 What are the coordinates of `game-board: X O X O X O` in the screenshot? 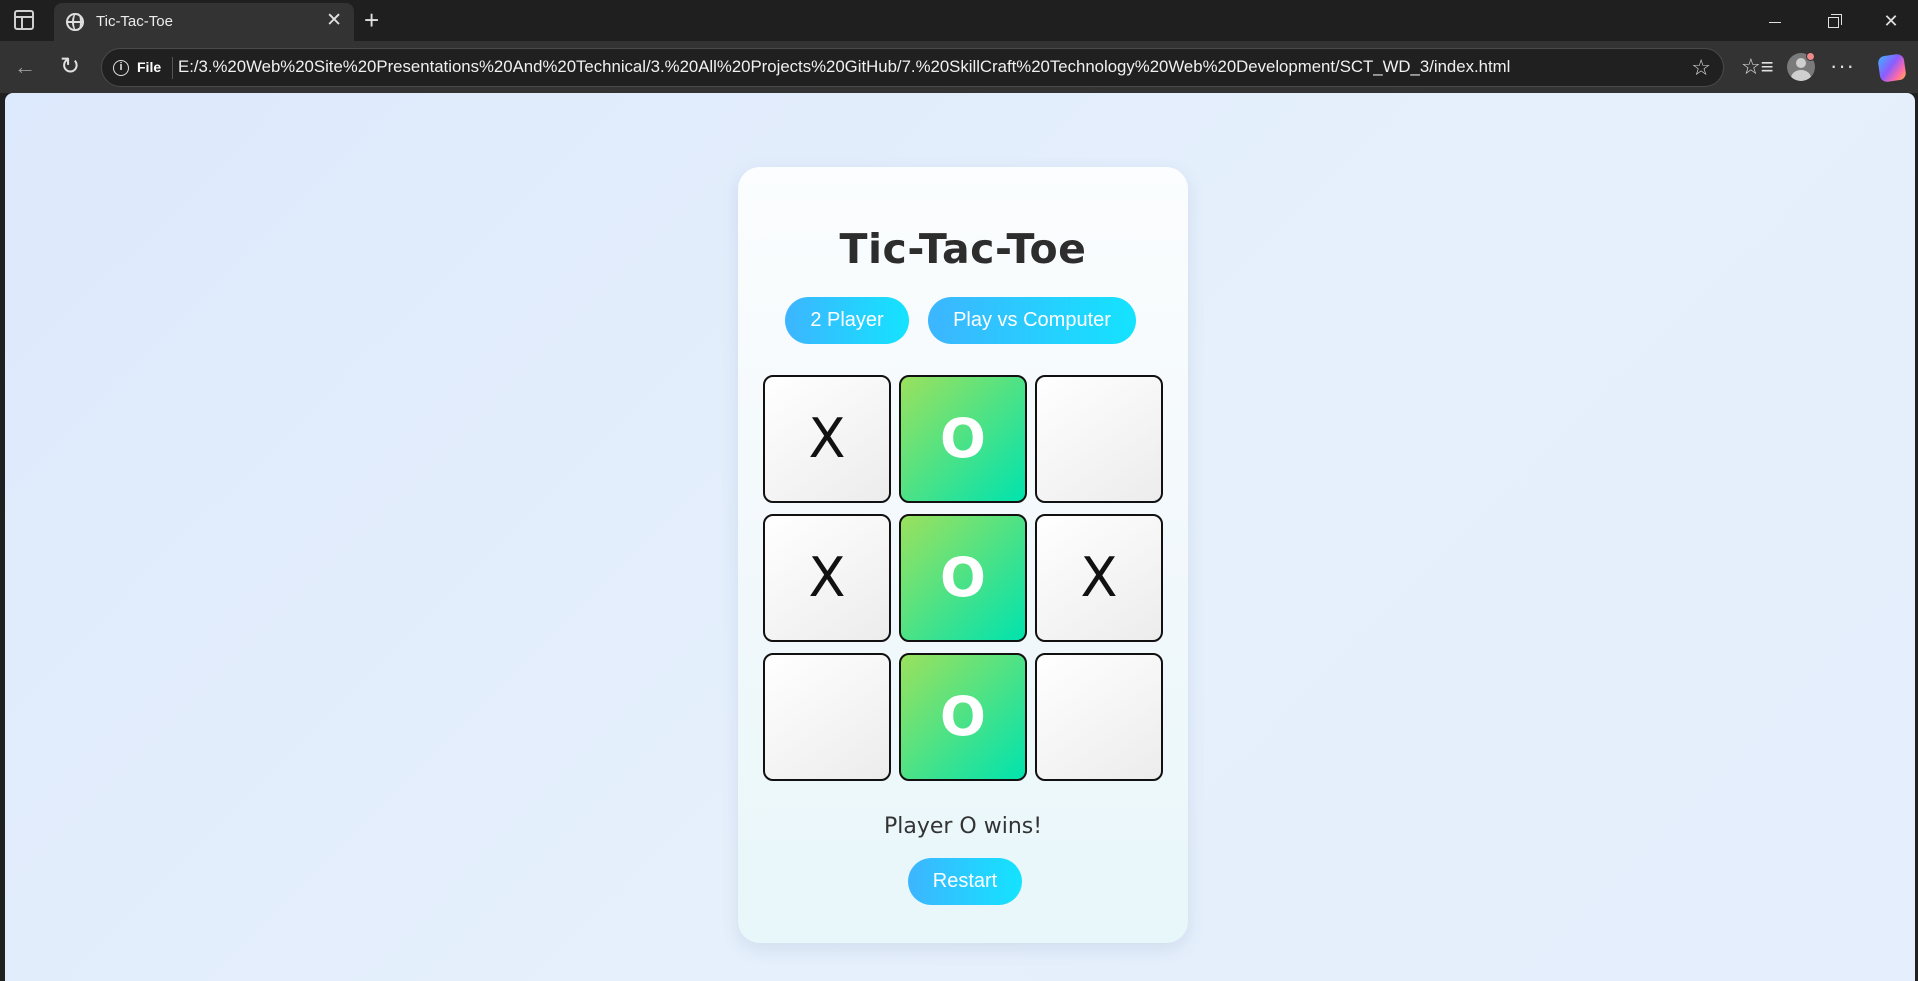 It's located at (963, 578).